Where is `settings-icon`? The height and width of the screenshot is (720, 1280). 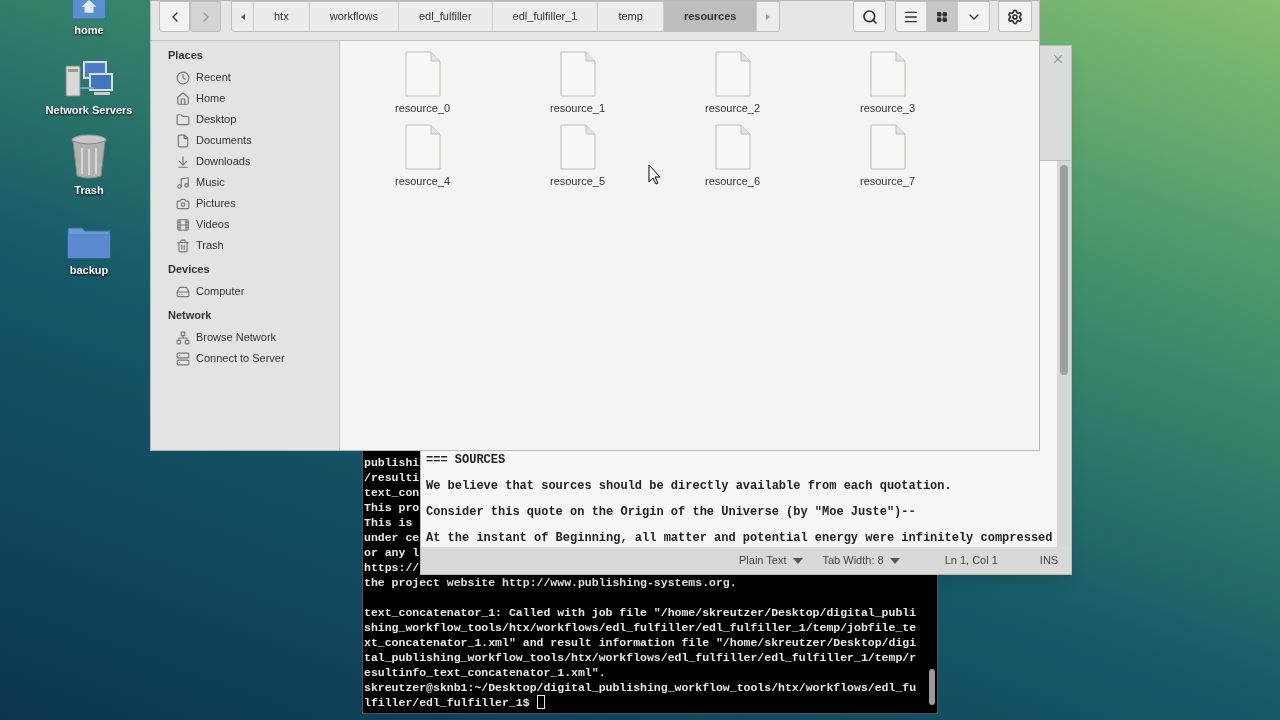 settings-icon is located at coordinates (1015, 16).